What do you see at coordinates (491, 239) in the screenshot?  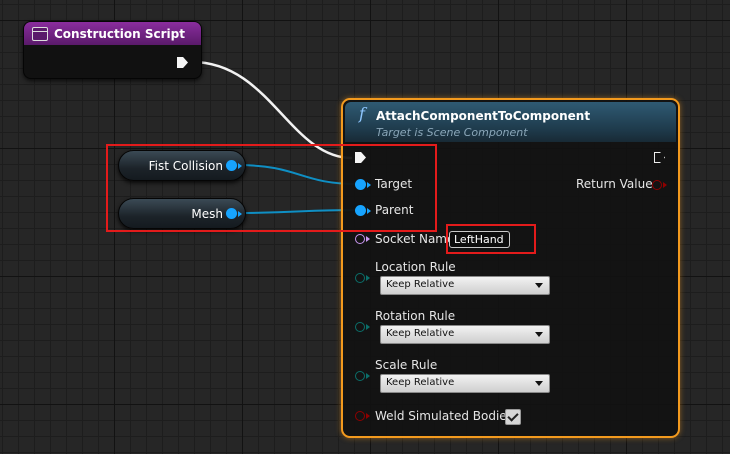 I see `highlight-box-socket` at bounding box center [491, 239].